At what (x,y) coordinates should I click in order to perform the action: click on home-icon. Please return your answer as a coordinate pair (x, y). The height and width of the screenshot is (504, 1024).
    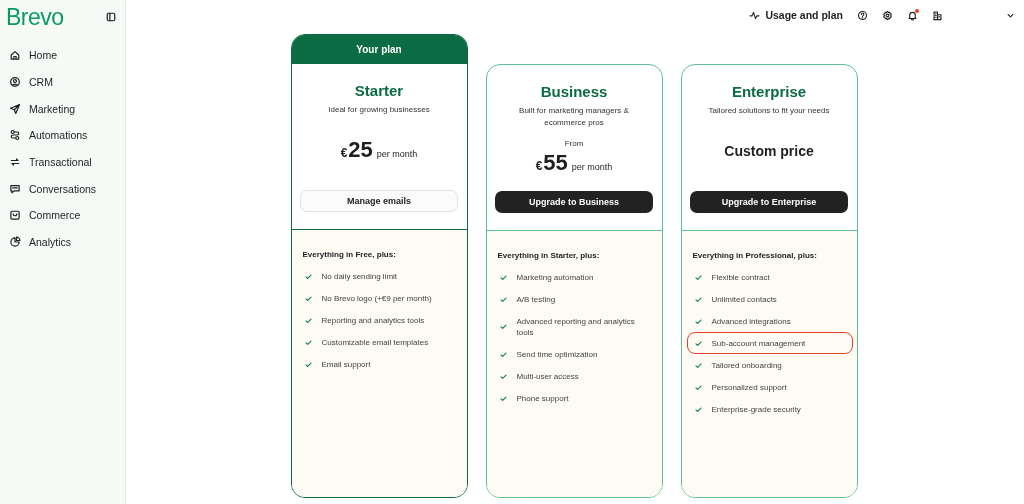
    Looking at the image, I should click on (15, 55).